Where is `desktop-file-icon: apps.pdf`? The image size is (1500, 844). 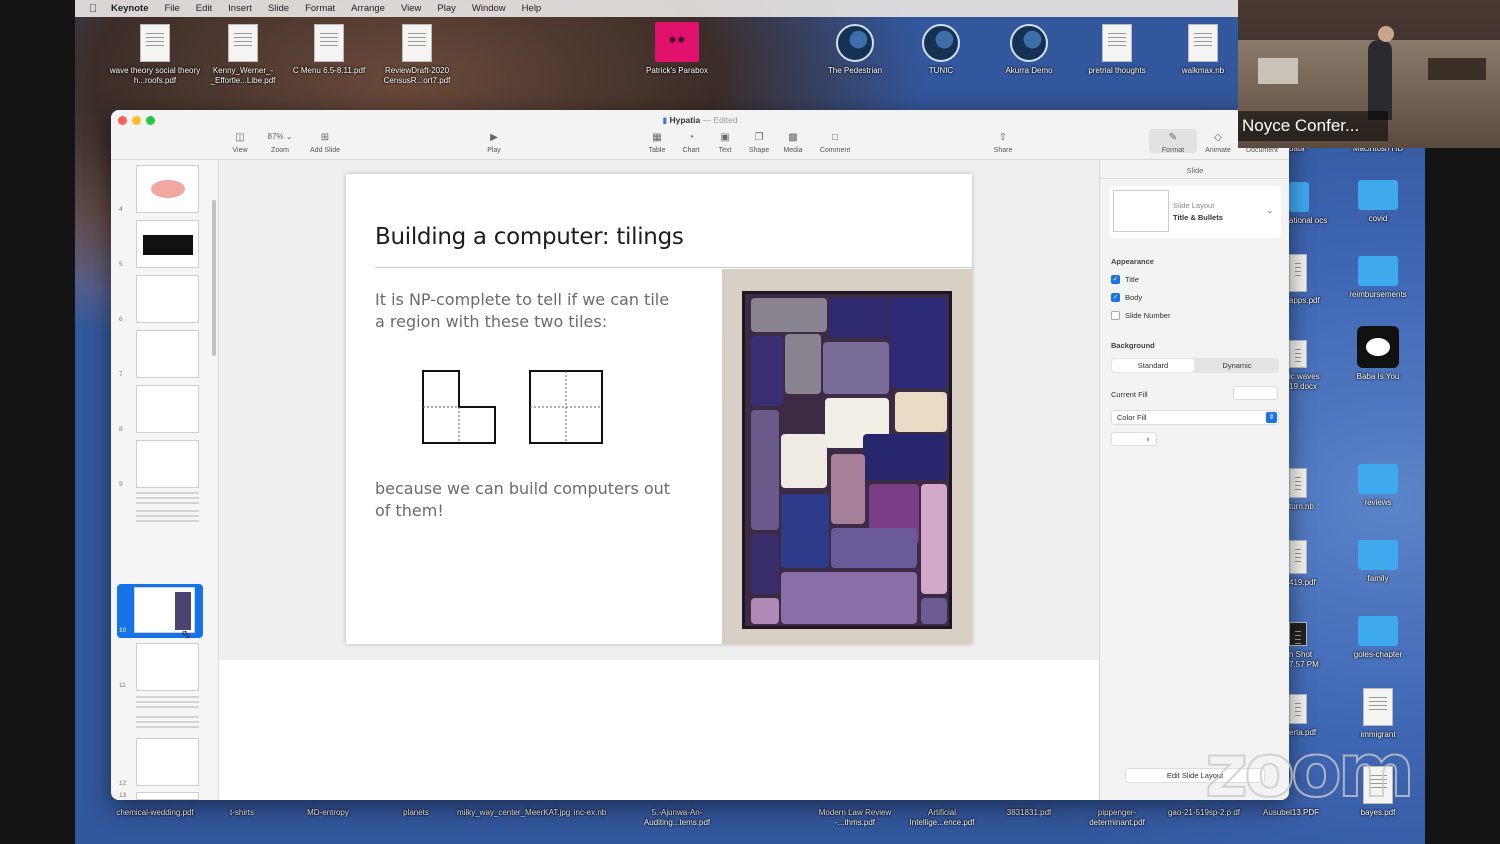 desktop-file-icon: apps.pdf is located at coordinates (1309, 280).